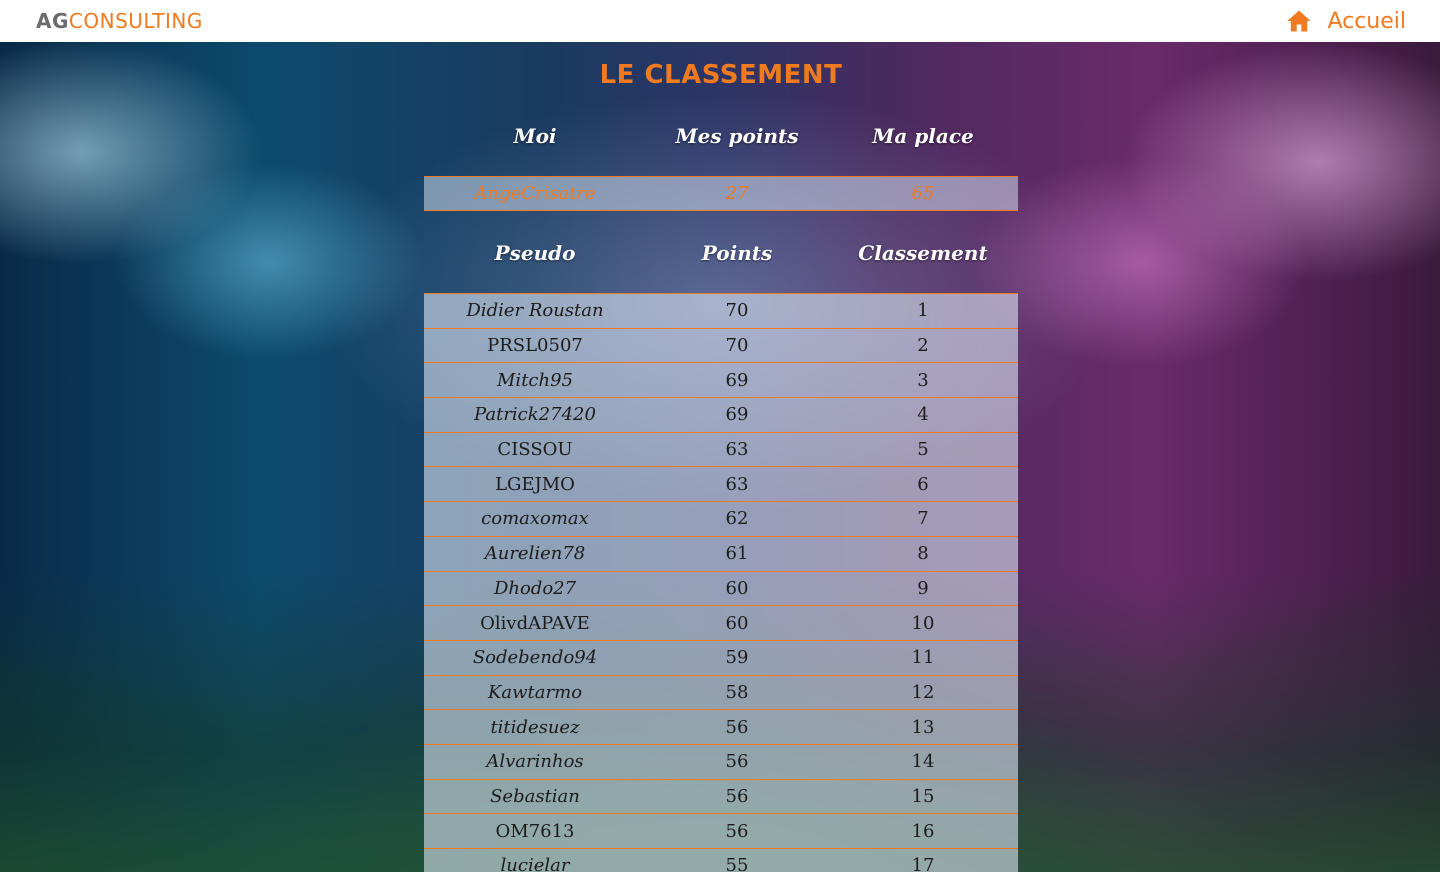 The width and height of the screenshot is (1440, 872). I want to click on row-pseudo: LGEJMO, so click(535, 484).